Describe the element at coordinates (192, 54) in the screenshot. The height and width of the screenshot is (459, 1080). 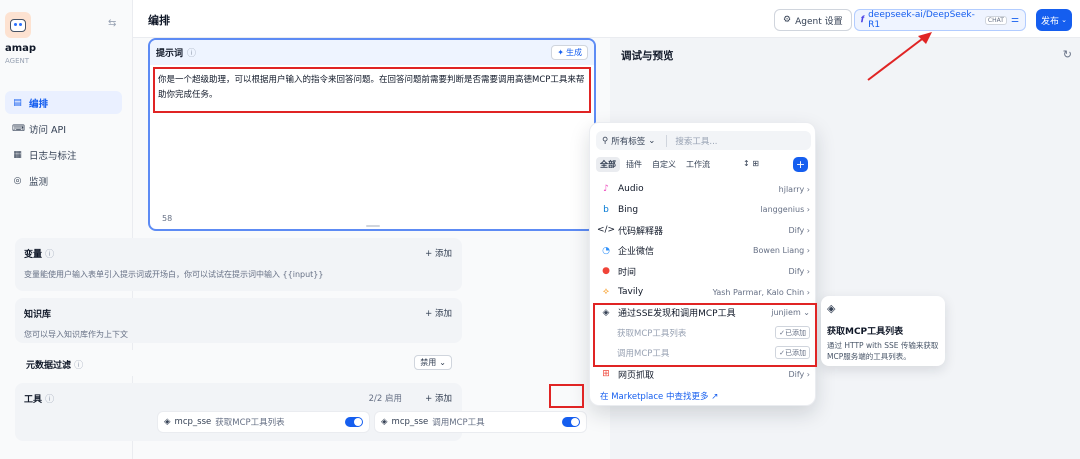
I see `info-icon: ⓘ` at that location.